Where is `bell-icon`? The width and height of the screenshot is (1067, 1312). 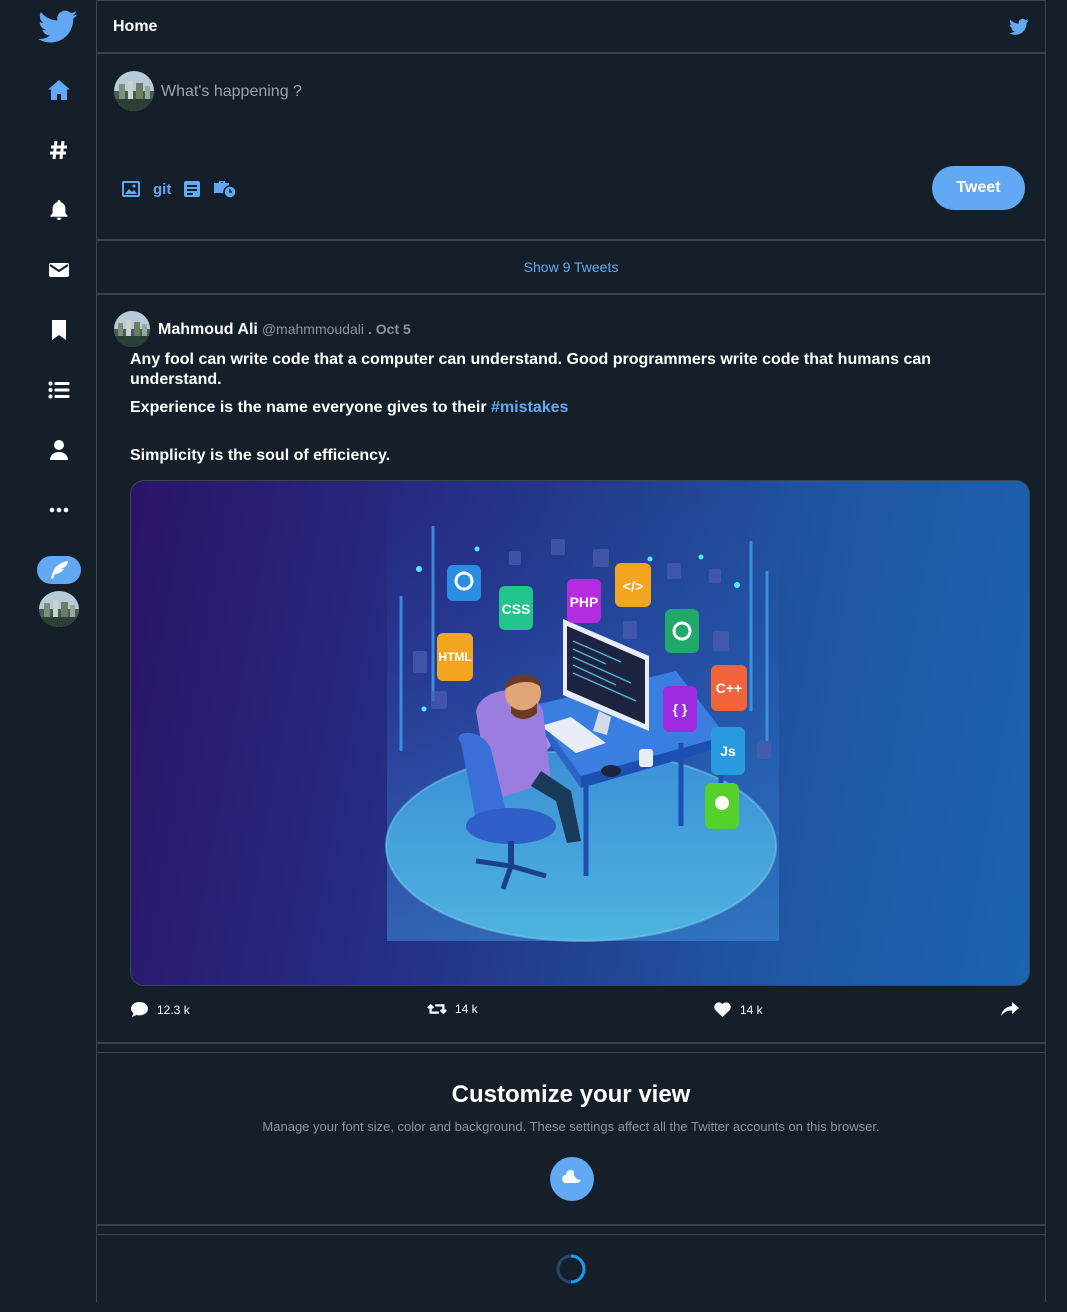
bell-icon is located at coordinates (59, 210).